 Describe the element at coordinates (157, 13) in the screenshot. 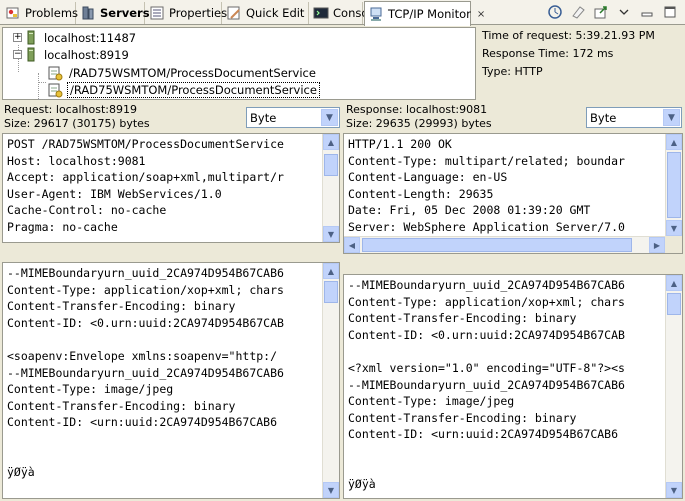

I see `properties-icon` at that location.